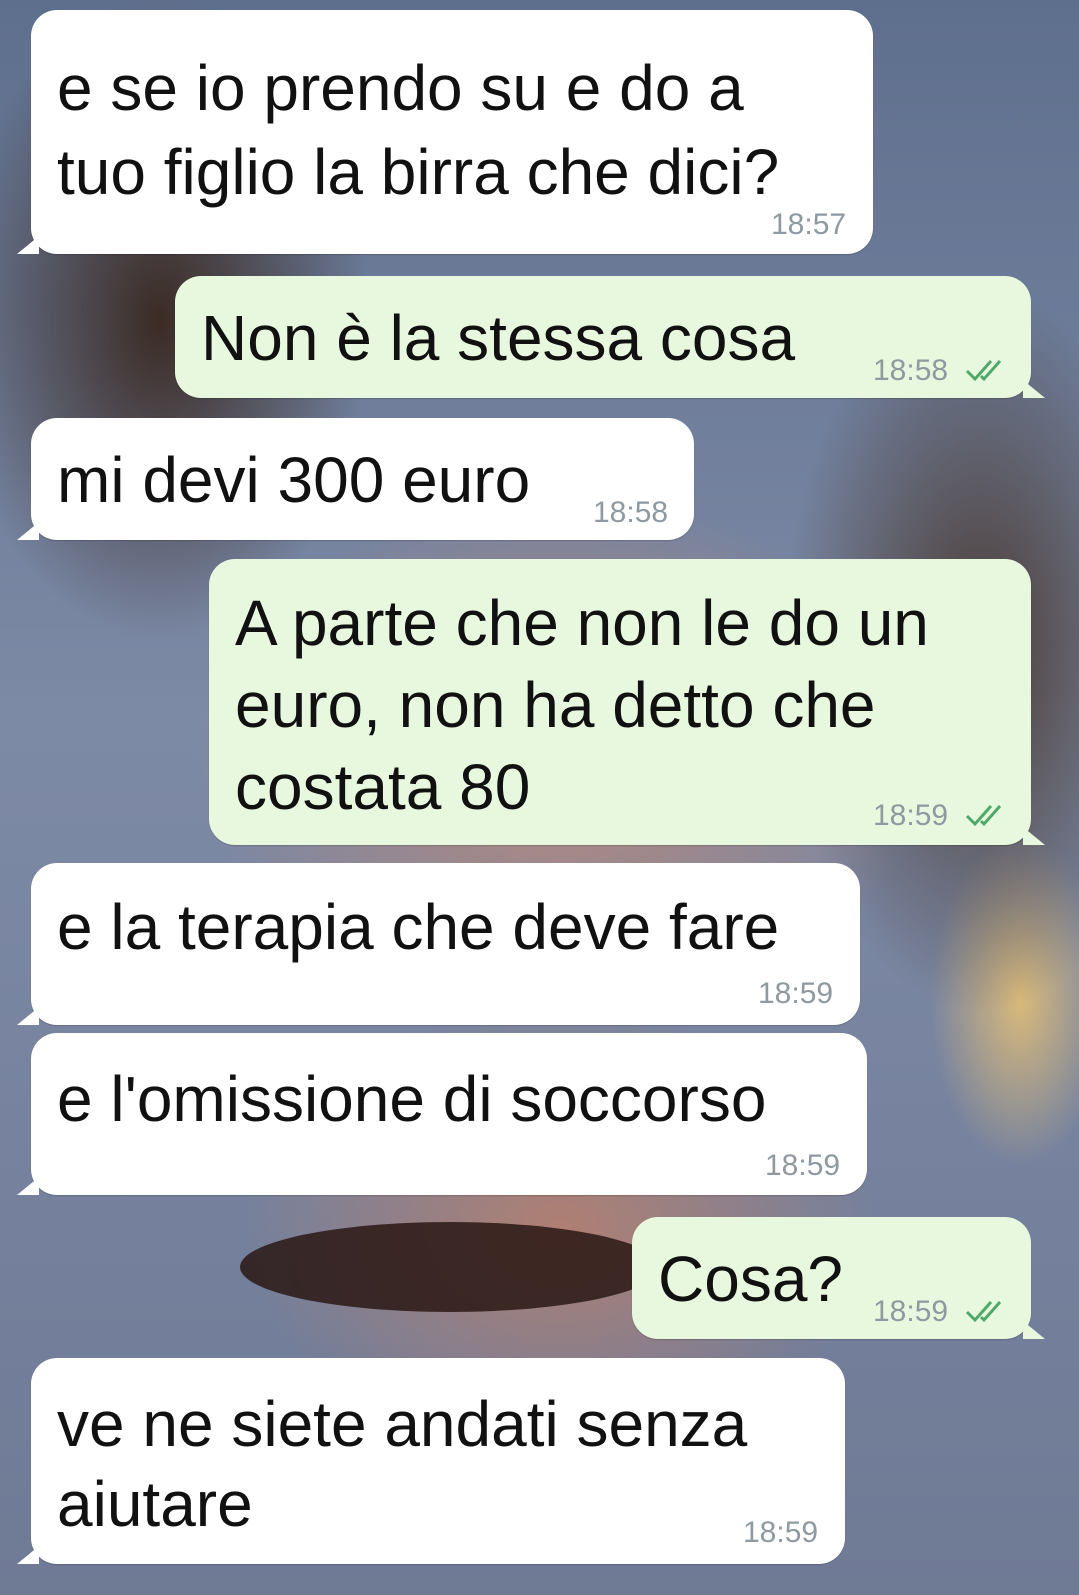 Image resolution: width=1079 pixels, height=1595 pixels. I want to click on message-text: ve ne siete andati senza, so click(402, 1424).